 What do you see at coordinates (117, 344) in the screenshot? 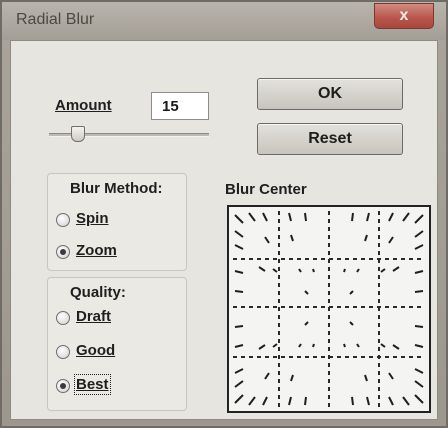
I see `quality-group: Quality: Draft Good Best` at bounding box center [117, 344].